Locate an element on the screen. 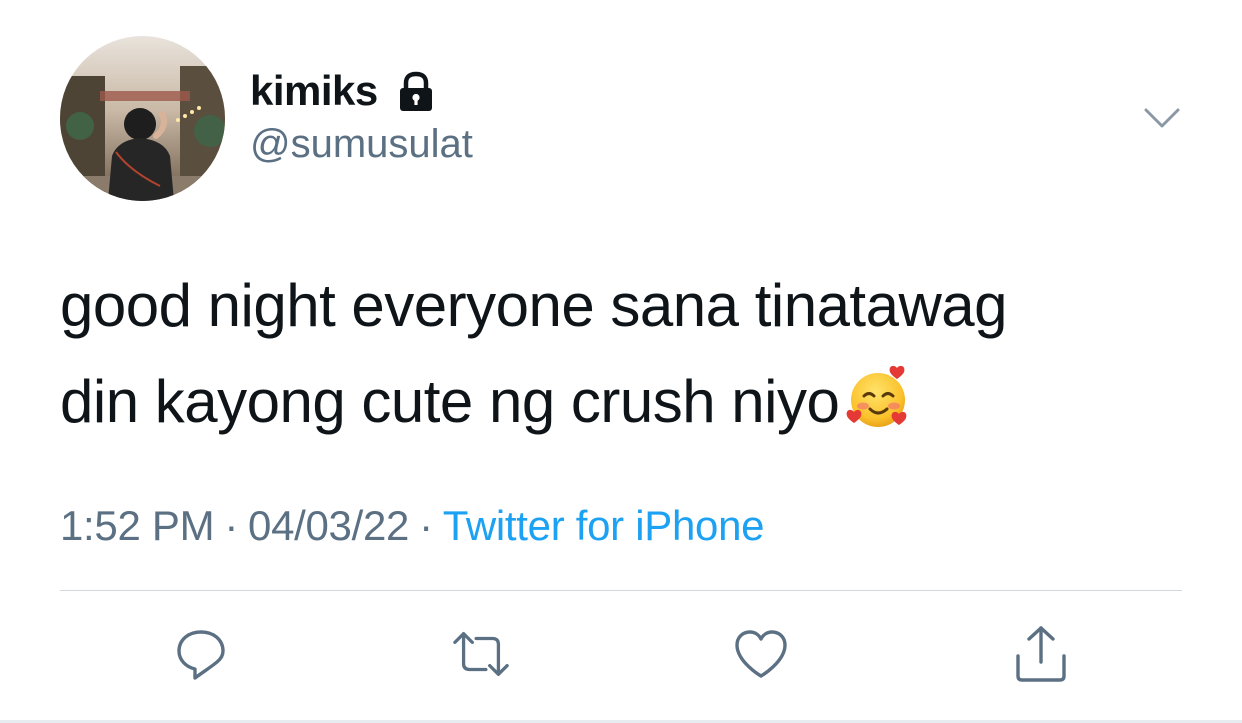 The height and width of the screenshot is (723, 1242). share-button is located at coordinates (1041, 654).